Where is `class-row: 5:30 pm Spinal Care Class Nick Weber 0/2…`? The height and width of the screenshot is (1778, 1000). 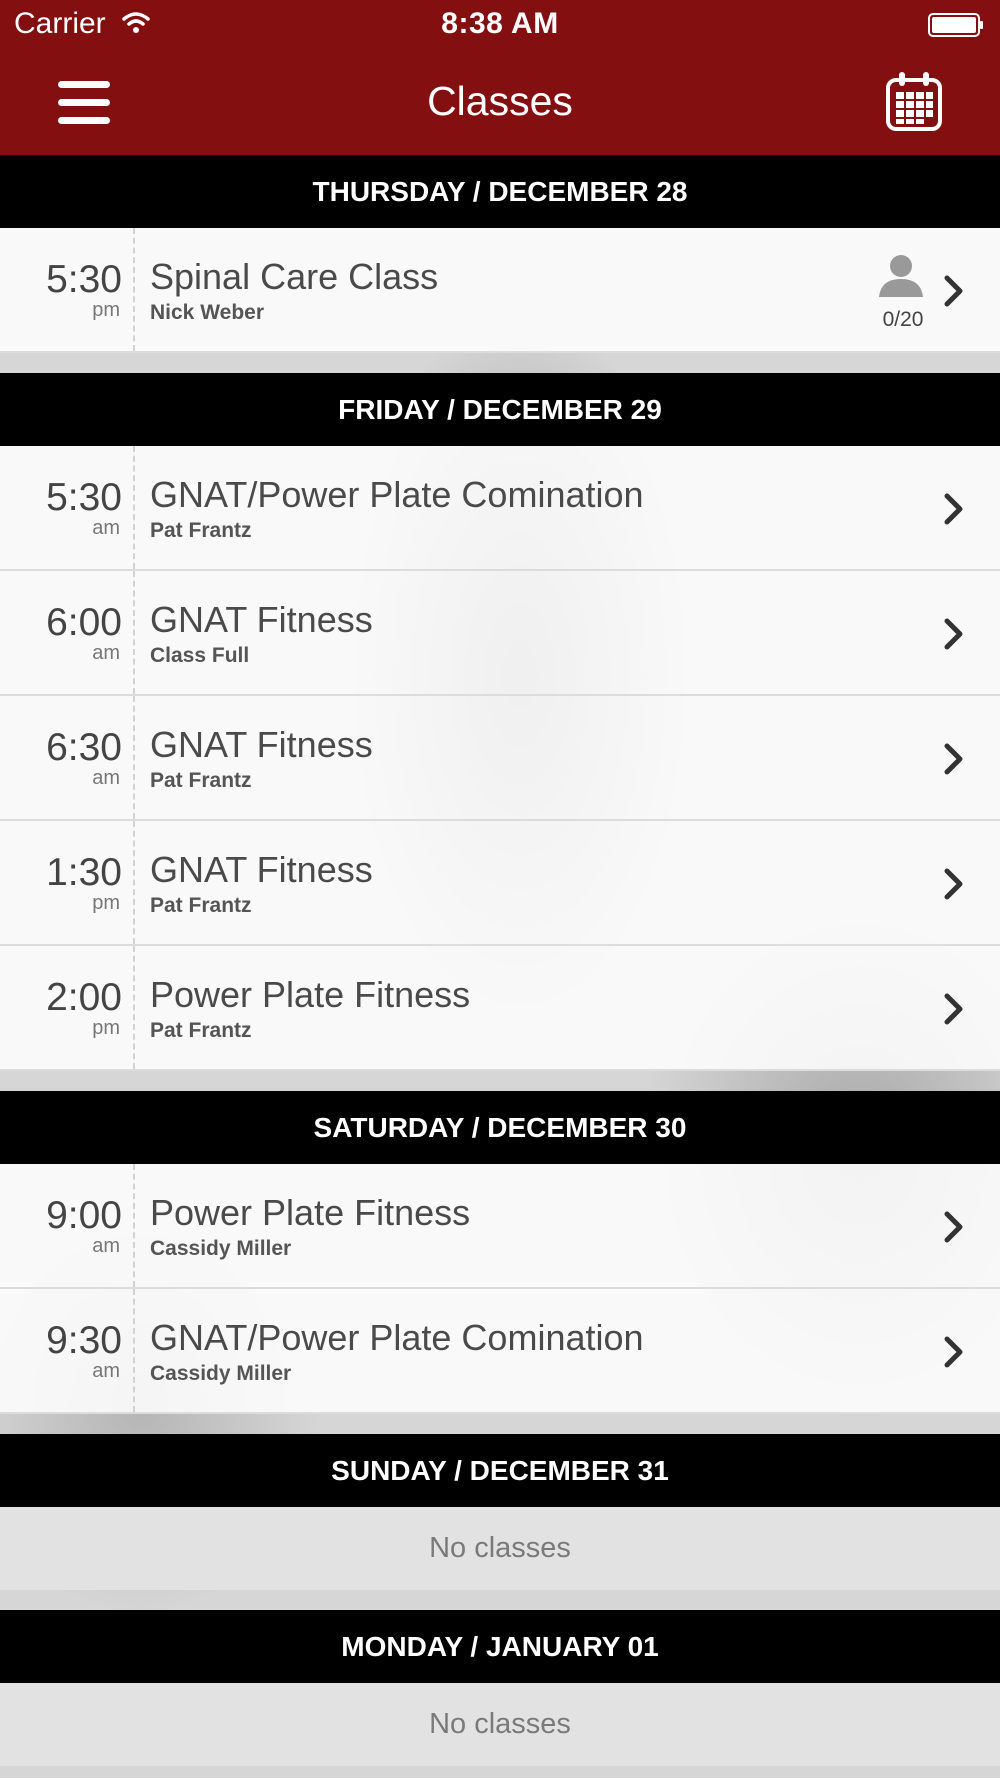
class-row: 5:30 pm Spinal Care Class Nick Weber 0/2… is located at coordinates (500, 290).